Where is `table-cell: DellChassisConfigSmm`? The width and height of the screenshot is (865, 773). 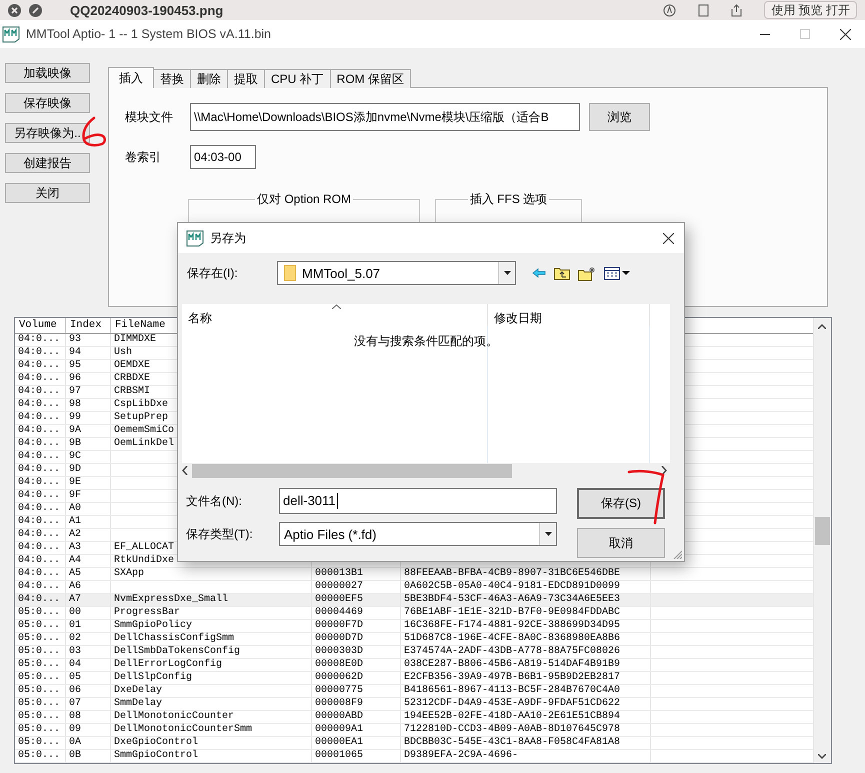 table-cell: DellChassisConfigSmm is located at coordinates (211, 639).